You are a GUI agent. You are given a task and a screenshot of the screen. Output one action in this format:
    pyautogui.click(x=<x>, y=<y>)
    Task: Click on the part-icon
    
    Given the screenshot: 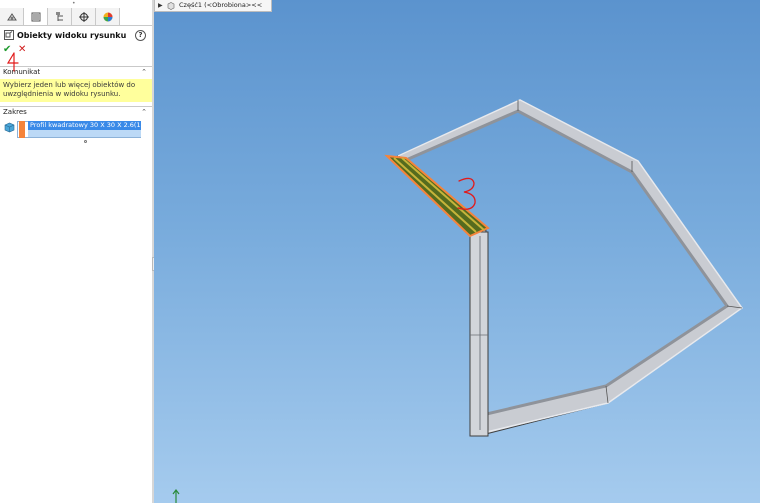 What is the action you would take?
    pyautogui.click(x=171, y=6)
    